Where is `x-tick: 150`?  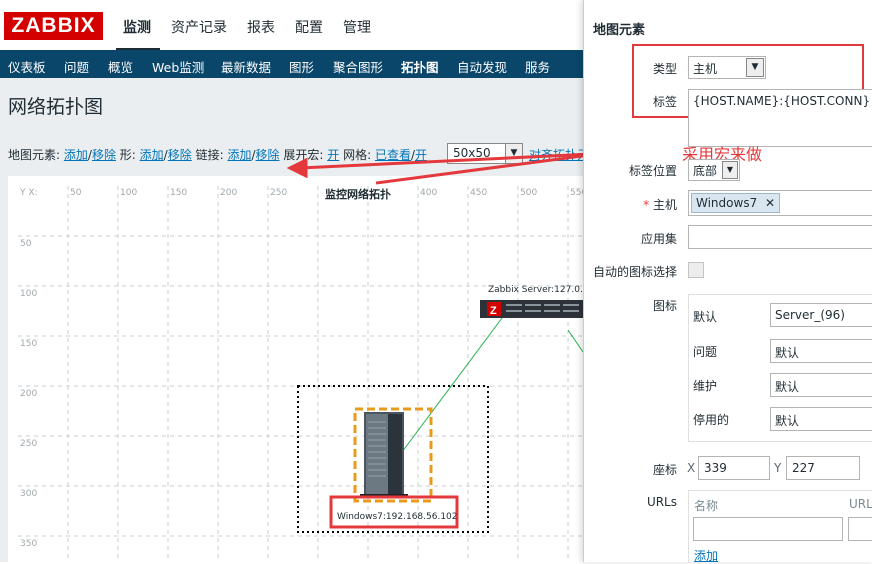
x-tick: 150 is located at coordinates (179, 193).